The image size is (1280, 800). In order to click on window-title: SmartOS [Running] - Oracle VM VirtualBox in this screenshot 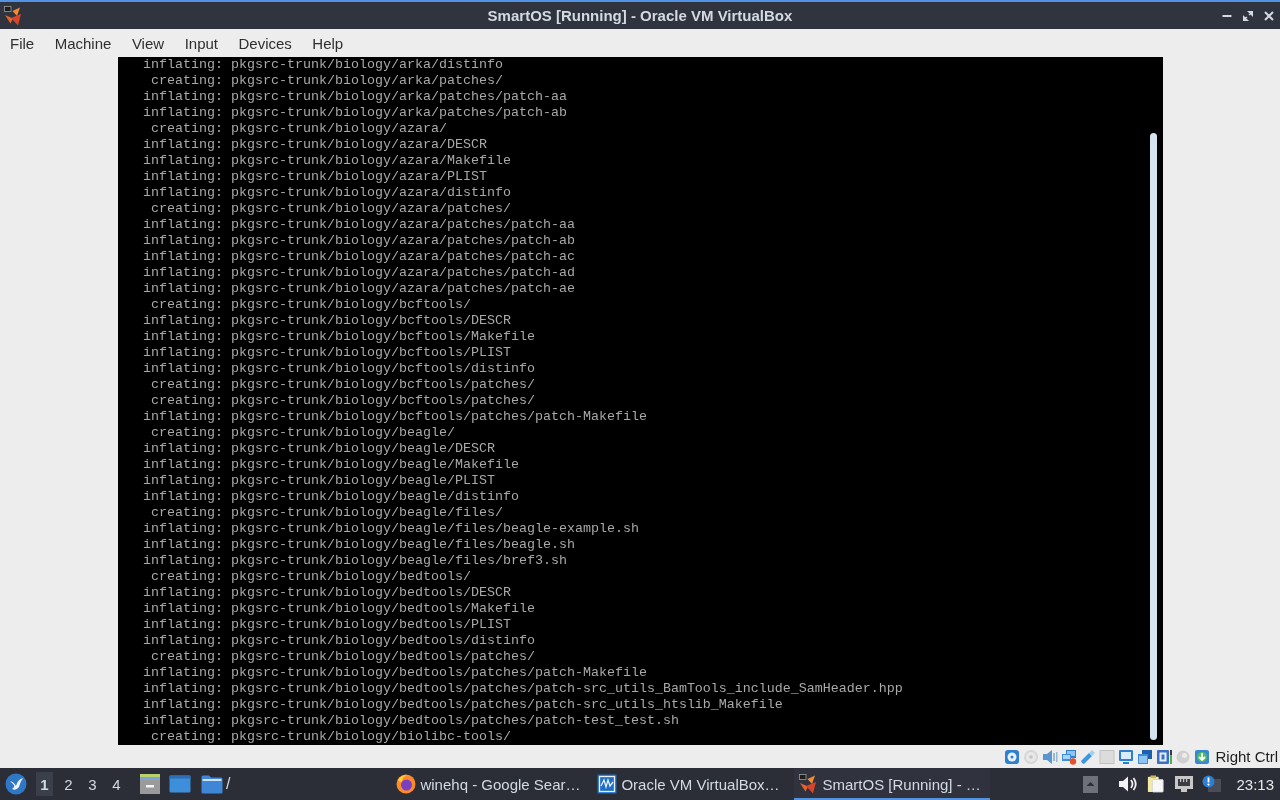, I will do `click(640, 15)`.